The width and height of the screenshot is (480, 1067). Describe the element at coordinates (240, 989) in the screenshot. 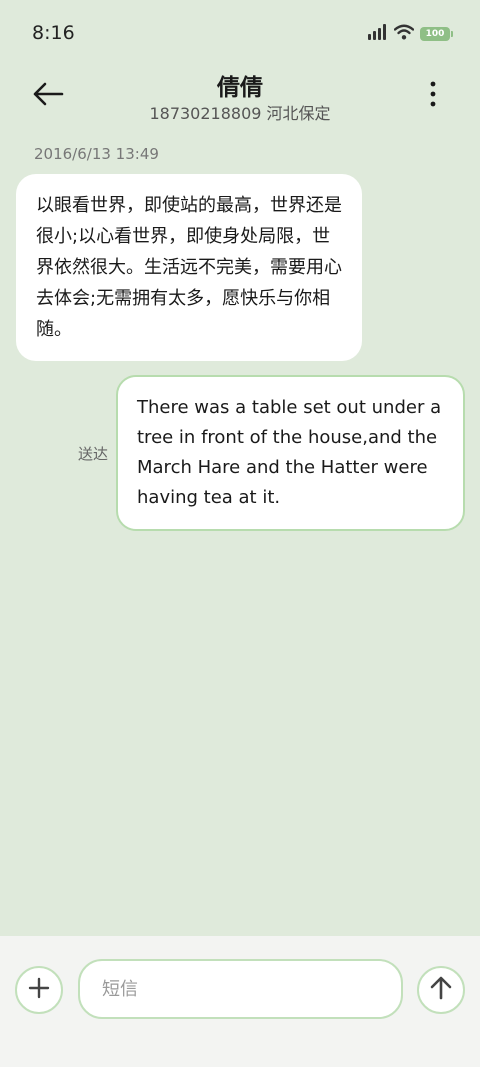

I see `message-input` at that location.